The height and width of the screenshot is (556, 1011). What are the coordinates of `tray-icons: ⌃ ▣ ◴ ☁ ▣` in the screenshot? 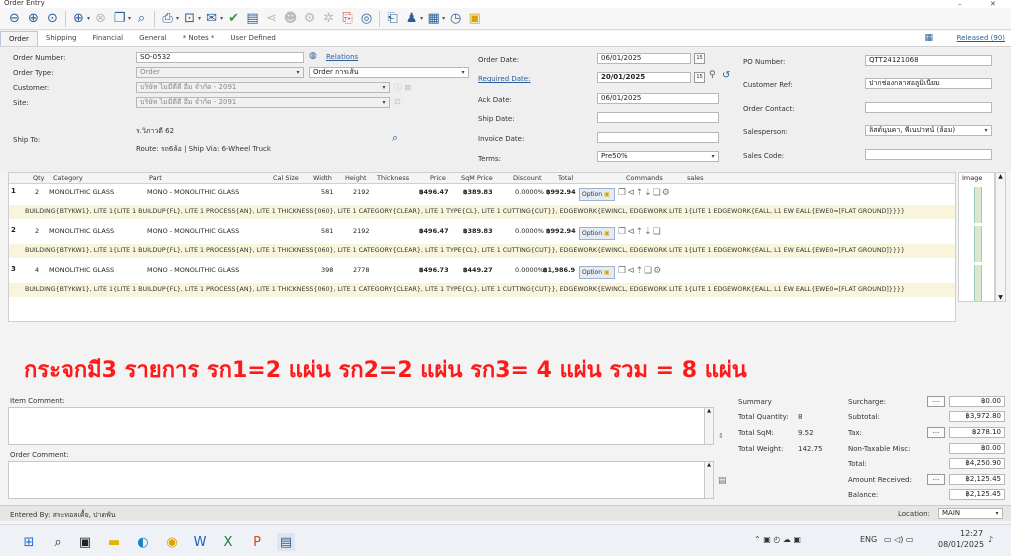 It's located at (777, 539).